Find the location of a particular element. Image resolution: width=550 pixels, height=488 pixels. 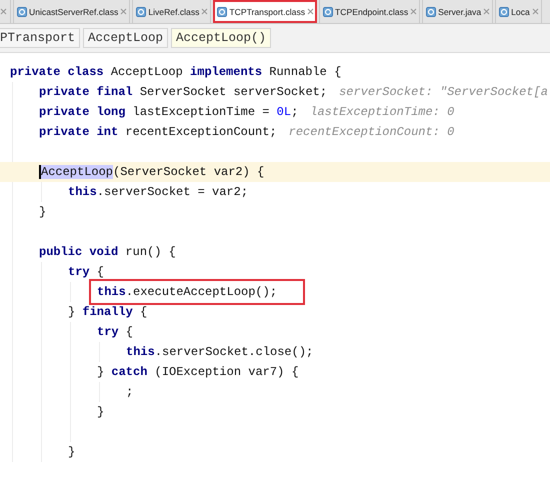

inline-value-hint: serverSocket: "ServerSocket[a is located at coordinates (443, 92).